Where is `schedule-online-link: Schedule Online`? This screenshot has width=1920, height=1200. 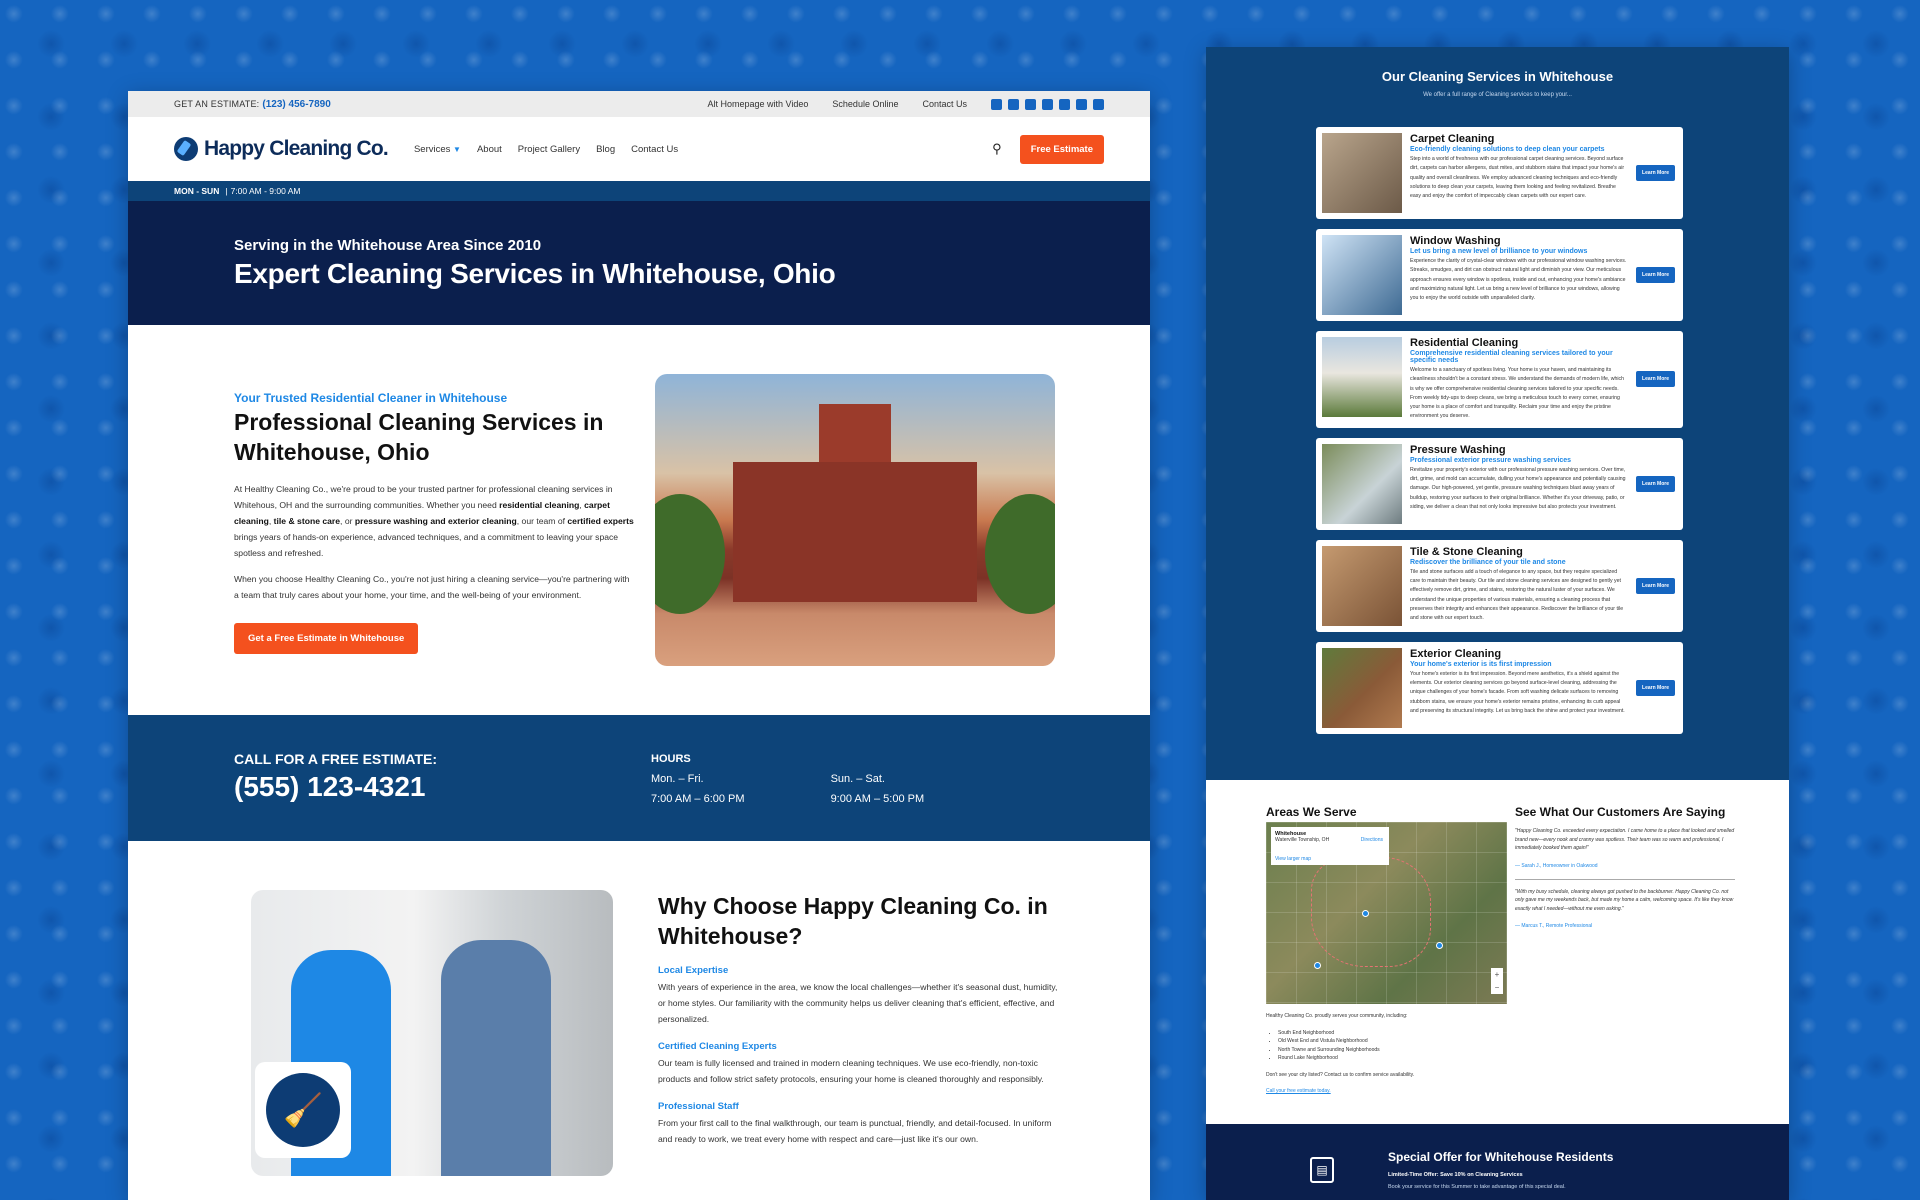 schedule-online-link: Schedule Online is located at coordinates (865, 104).